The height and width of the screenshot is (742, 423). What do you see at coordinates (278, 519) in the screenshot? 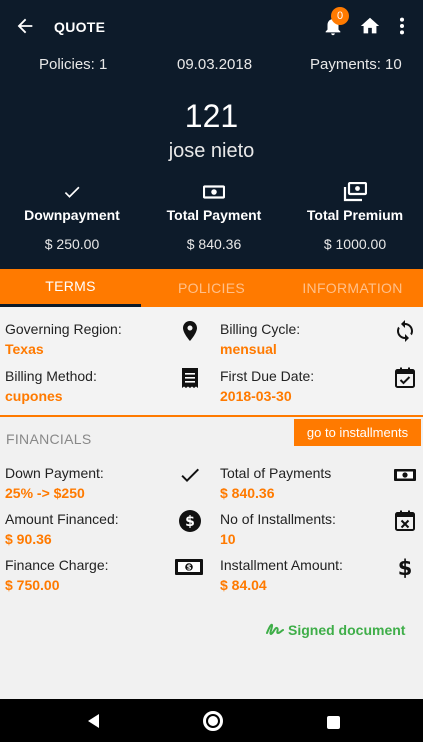
I see `field-label: No of Installments:` at bounding box center [278, 519].